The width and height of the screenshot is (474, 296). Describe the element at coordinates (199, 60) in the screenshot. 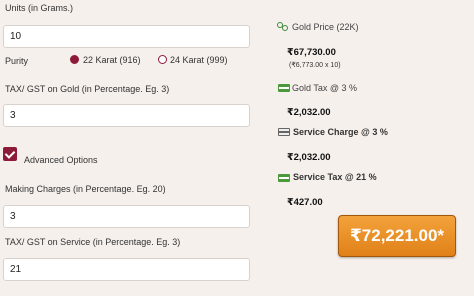

I see `purity-24k-label: 24 Karat (999)` at that location.